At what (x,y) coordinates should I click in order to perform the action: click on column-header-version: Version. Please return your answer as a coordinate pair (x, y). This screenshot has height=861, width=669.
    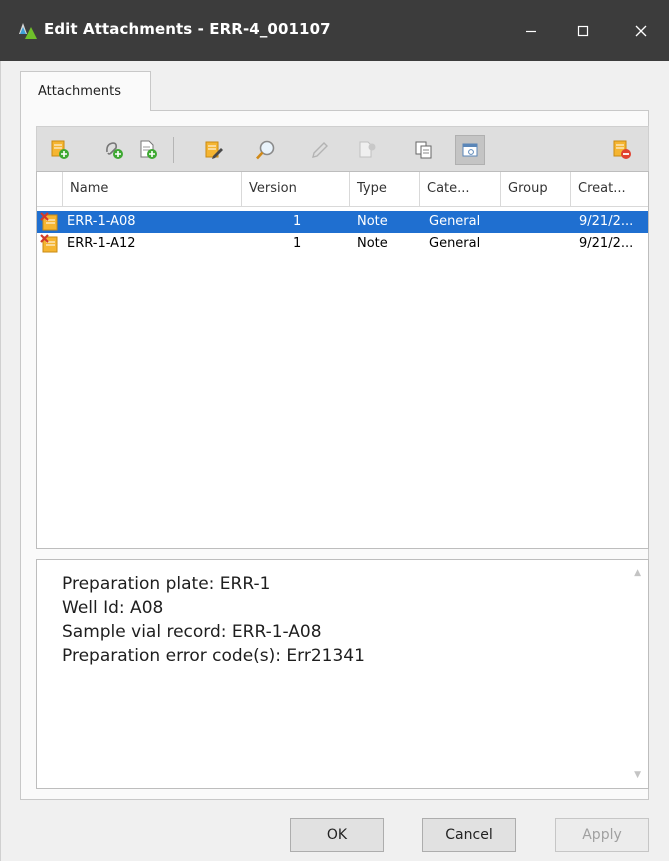
    Looking at the image, I should click on (296, 189).